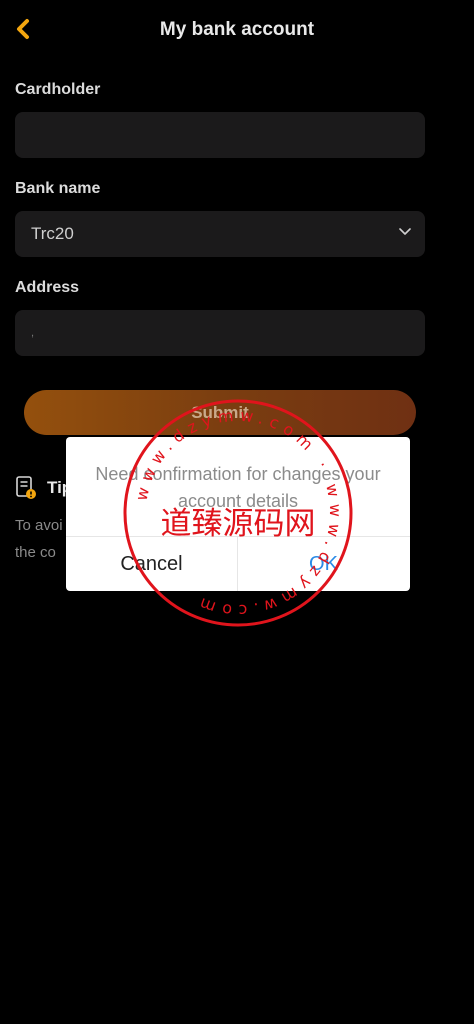 Image resolution: width=474 pixels, height=1024 pixels. I want to click on tips-header: Tip, so click(43, 488).